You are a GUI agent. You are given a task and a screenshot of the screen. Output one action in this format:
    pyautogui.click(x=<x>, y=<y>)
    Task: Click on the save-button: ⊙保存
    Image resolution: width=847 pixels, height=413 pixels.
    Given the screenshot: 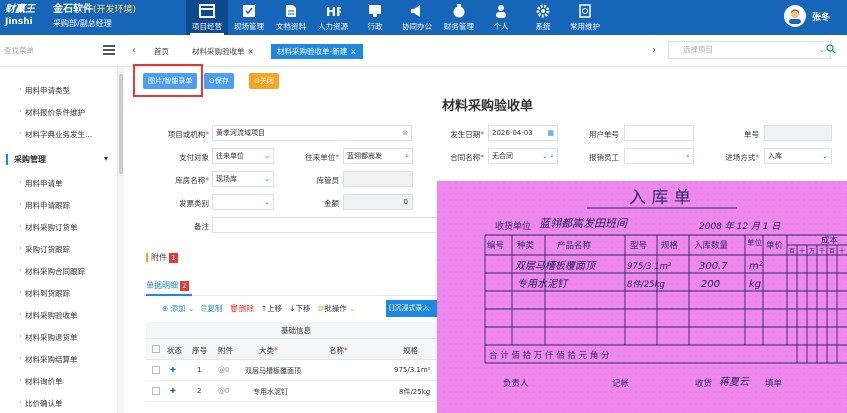 What is the action you would take?
    pyautogui.click(x=219, y=81)
    